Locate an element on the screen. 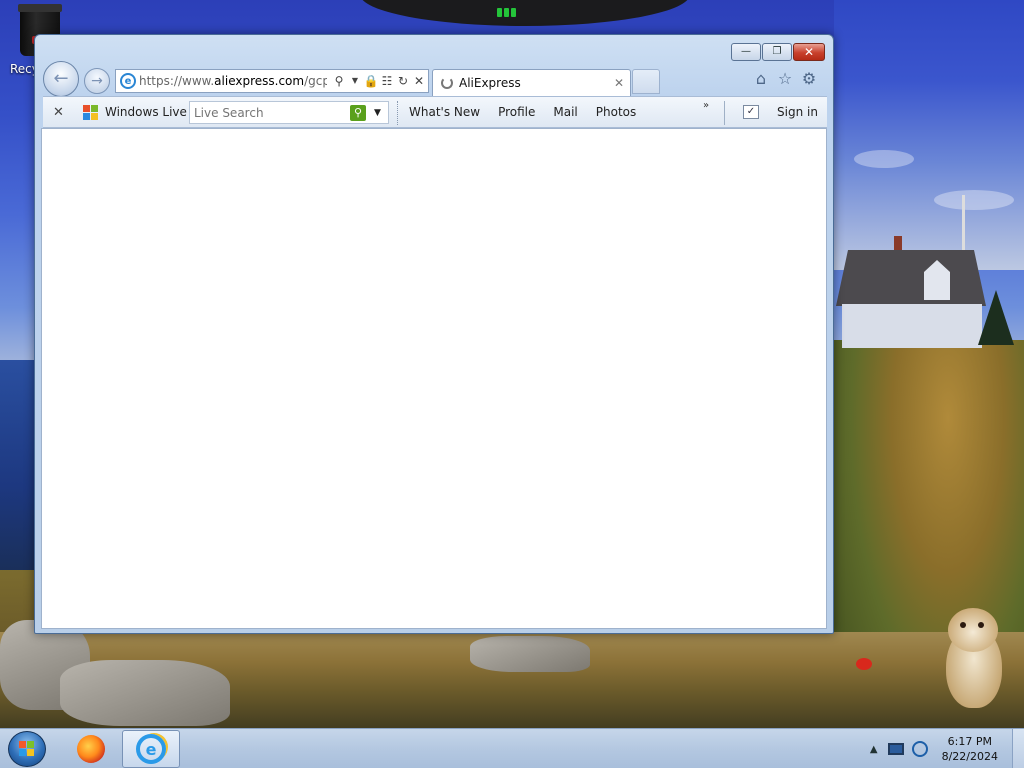 The image size is (1024, 768). toolbar-links: What's New Profile Mail Photos is located at coordinates (531, 112).